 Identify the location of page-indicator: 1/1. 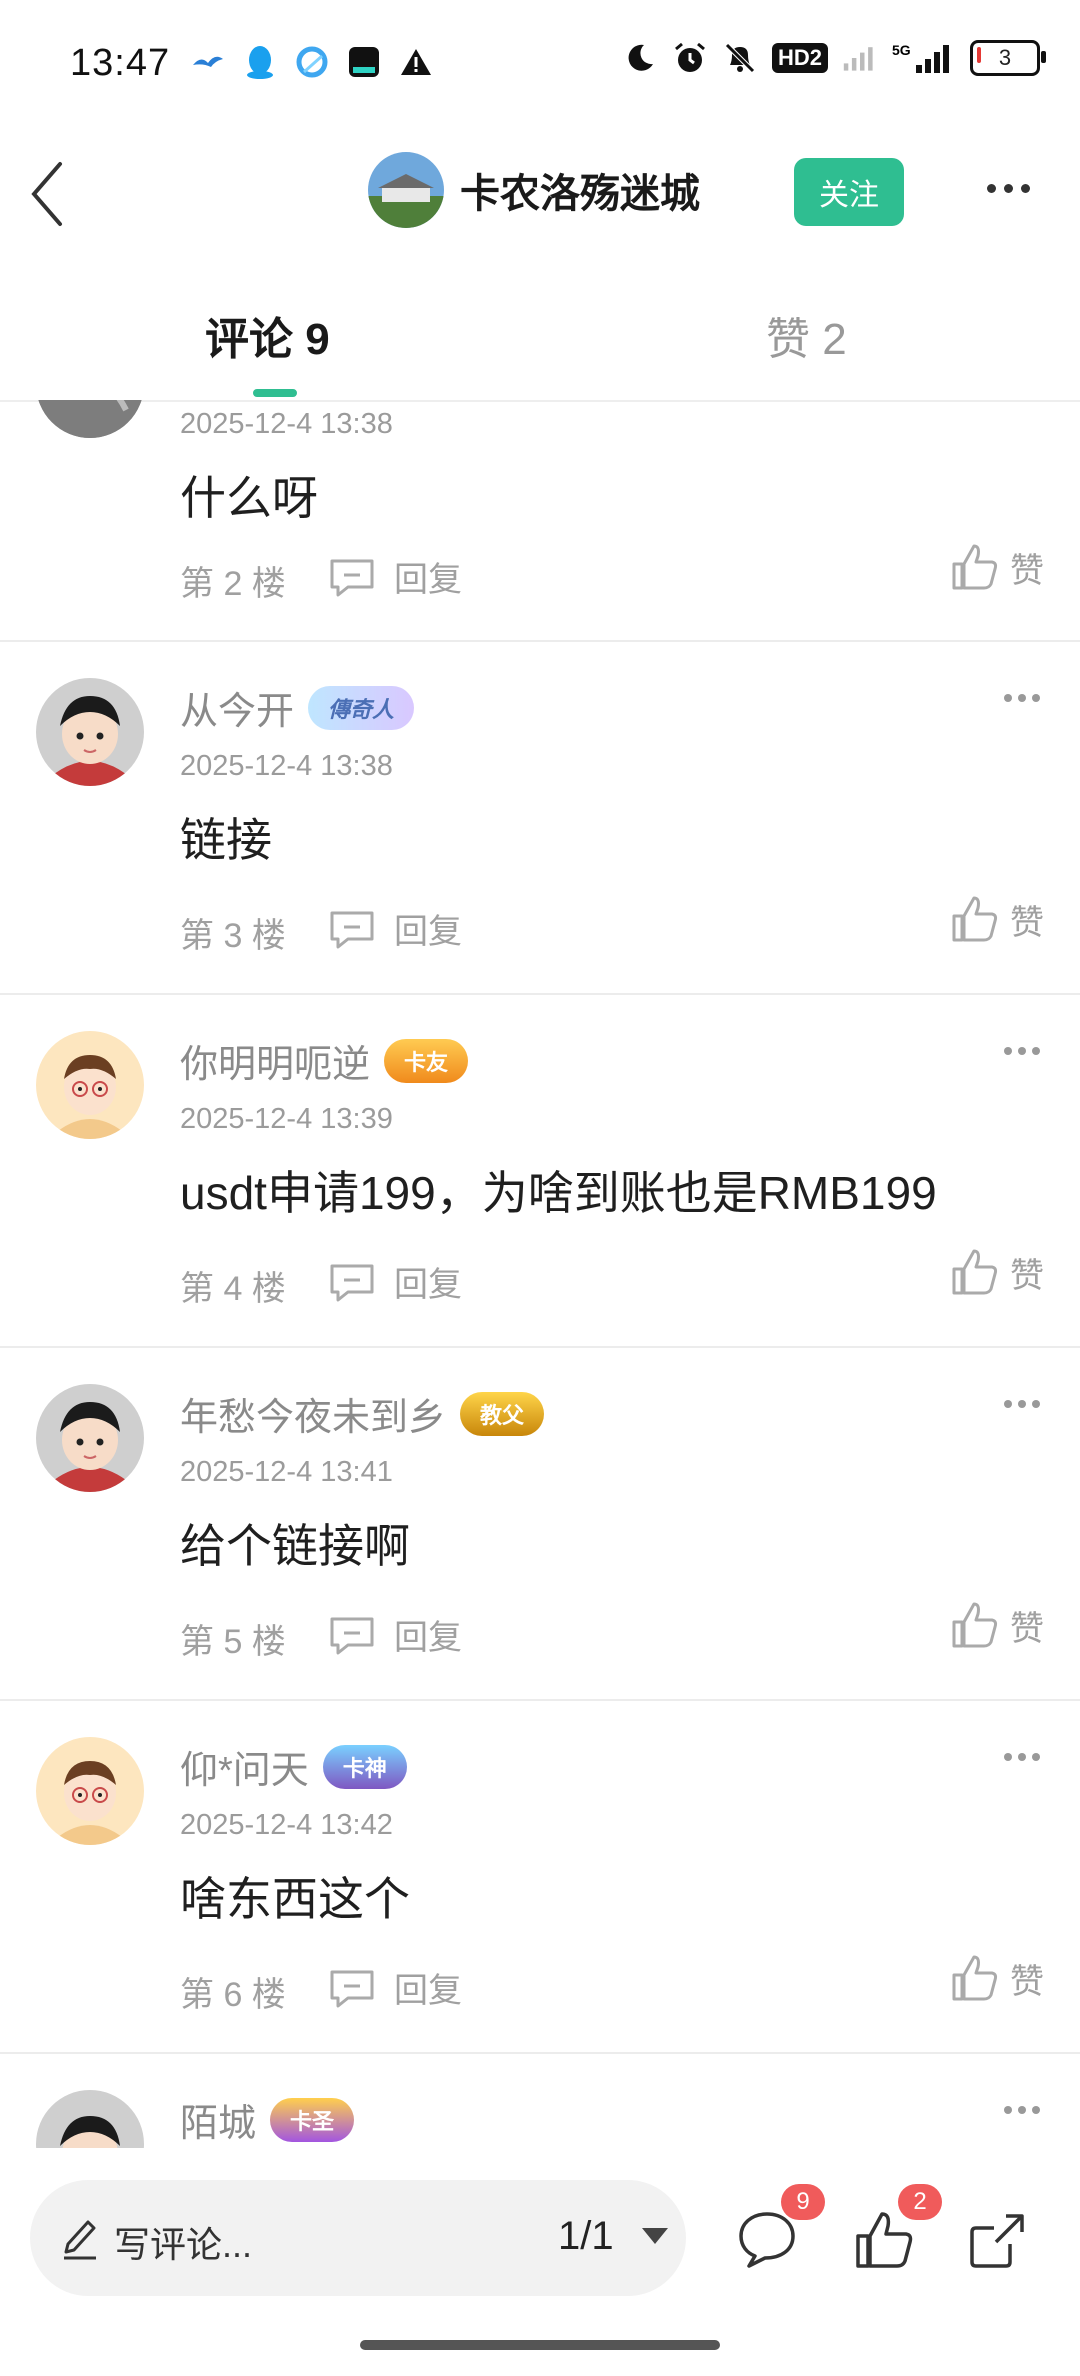
(586, 2236).